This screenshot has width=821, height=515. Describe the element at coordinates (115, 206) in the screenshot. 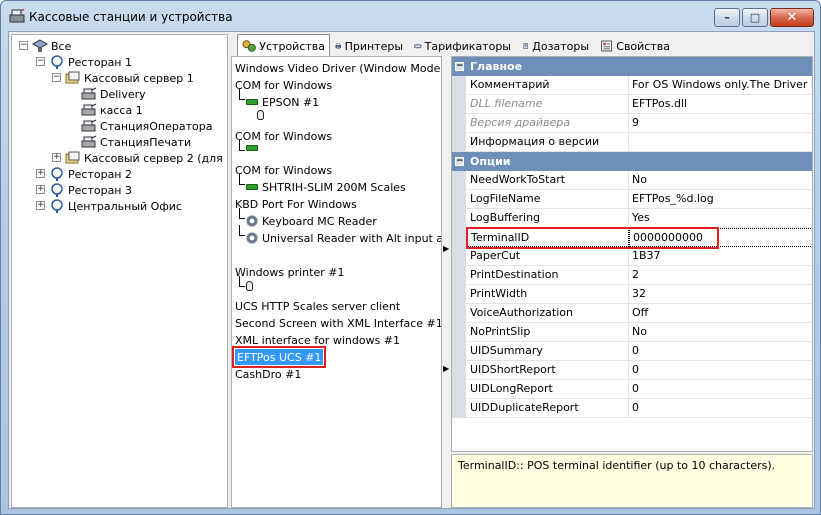

I see `tree-item: Центральный Офис` at that location.